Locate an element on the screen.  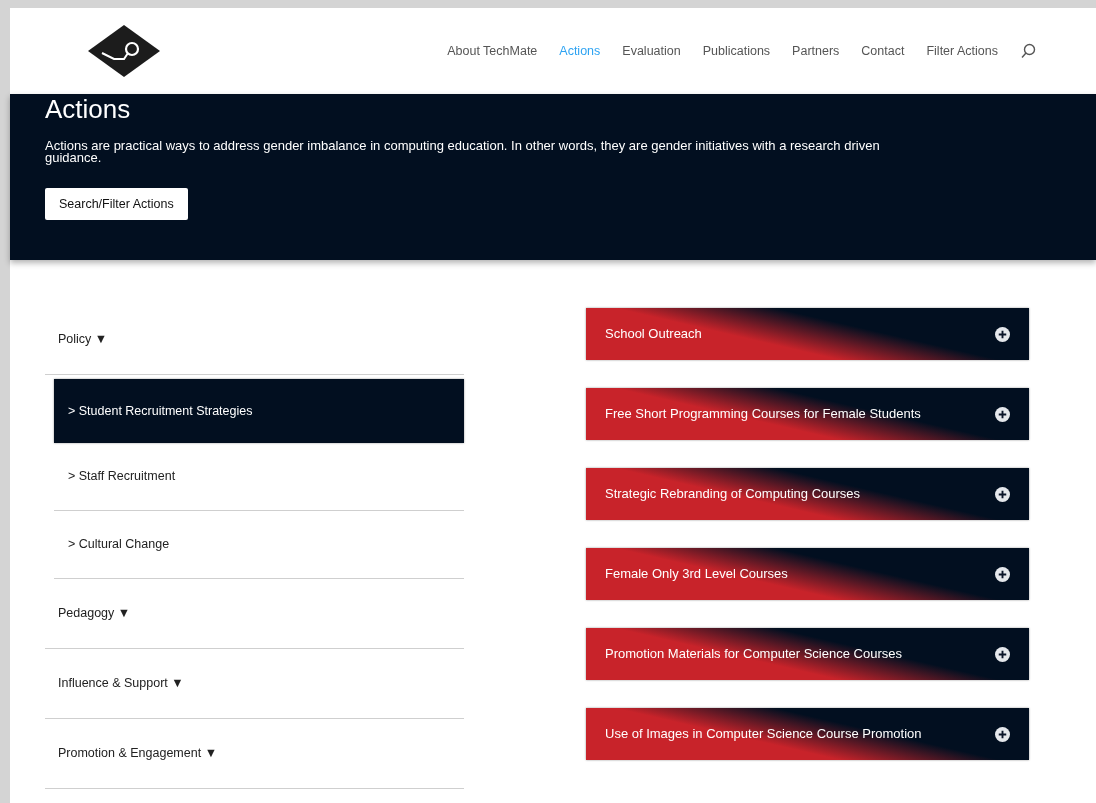
action-accordion: Free Short Programming Courses for Female Students is located at coordinates (807, 414).